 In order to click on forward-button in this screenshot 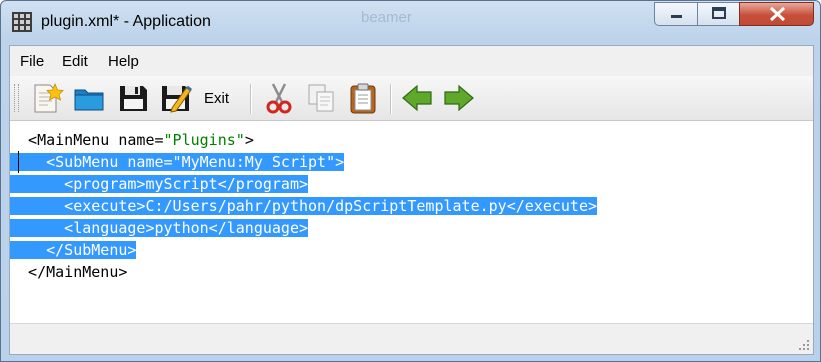, I will do `click(459, 98)`.